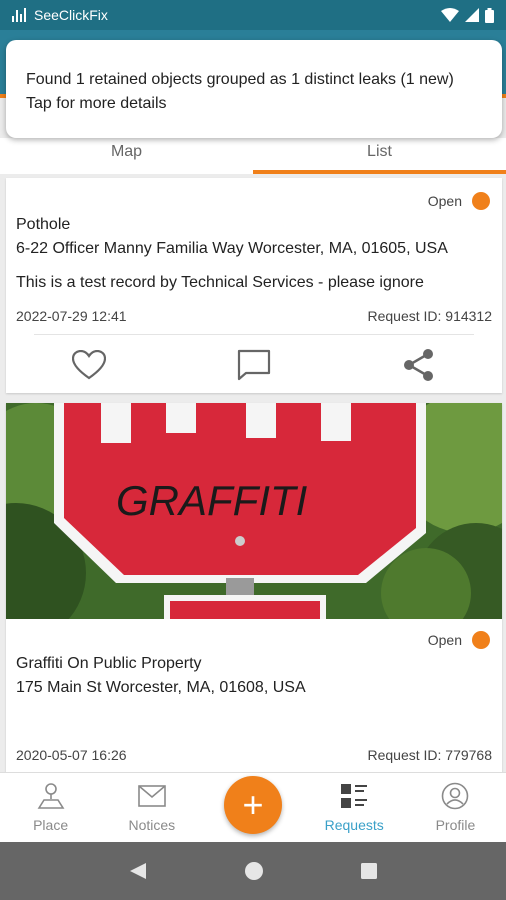 The image size is (506, 900). Describe the element at coordinates (43, 224) in the screenshot. I see `request-title: Pothole` at that location.